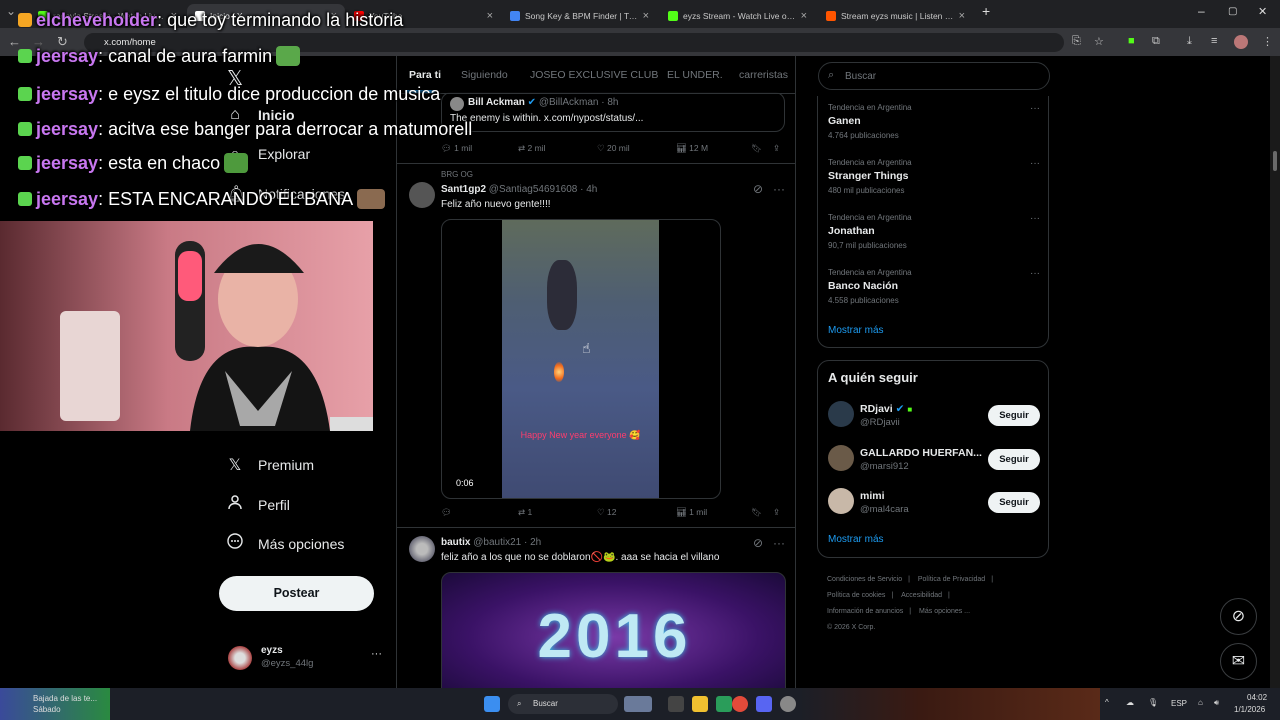 Image resolution: width=1280 pixels, height=720 pixels. What do you see at coordinates (692, 148) in the screenshot?
I see `views-button: 📊︎ 12 M` at bounding box center [692, 148].